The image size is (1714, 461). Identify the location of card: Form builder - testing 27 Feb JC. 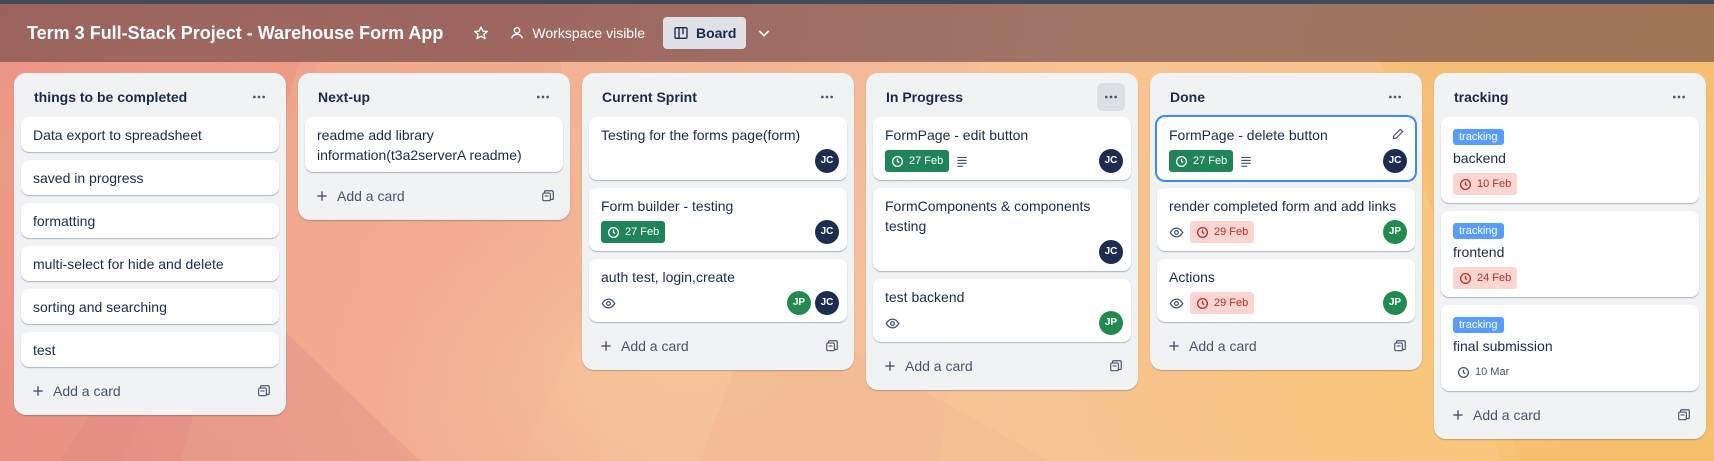
(718, 219).